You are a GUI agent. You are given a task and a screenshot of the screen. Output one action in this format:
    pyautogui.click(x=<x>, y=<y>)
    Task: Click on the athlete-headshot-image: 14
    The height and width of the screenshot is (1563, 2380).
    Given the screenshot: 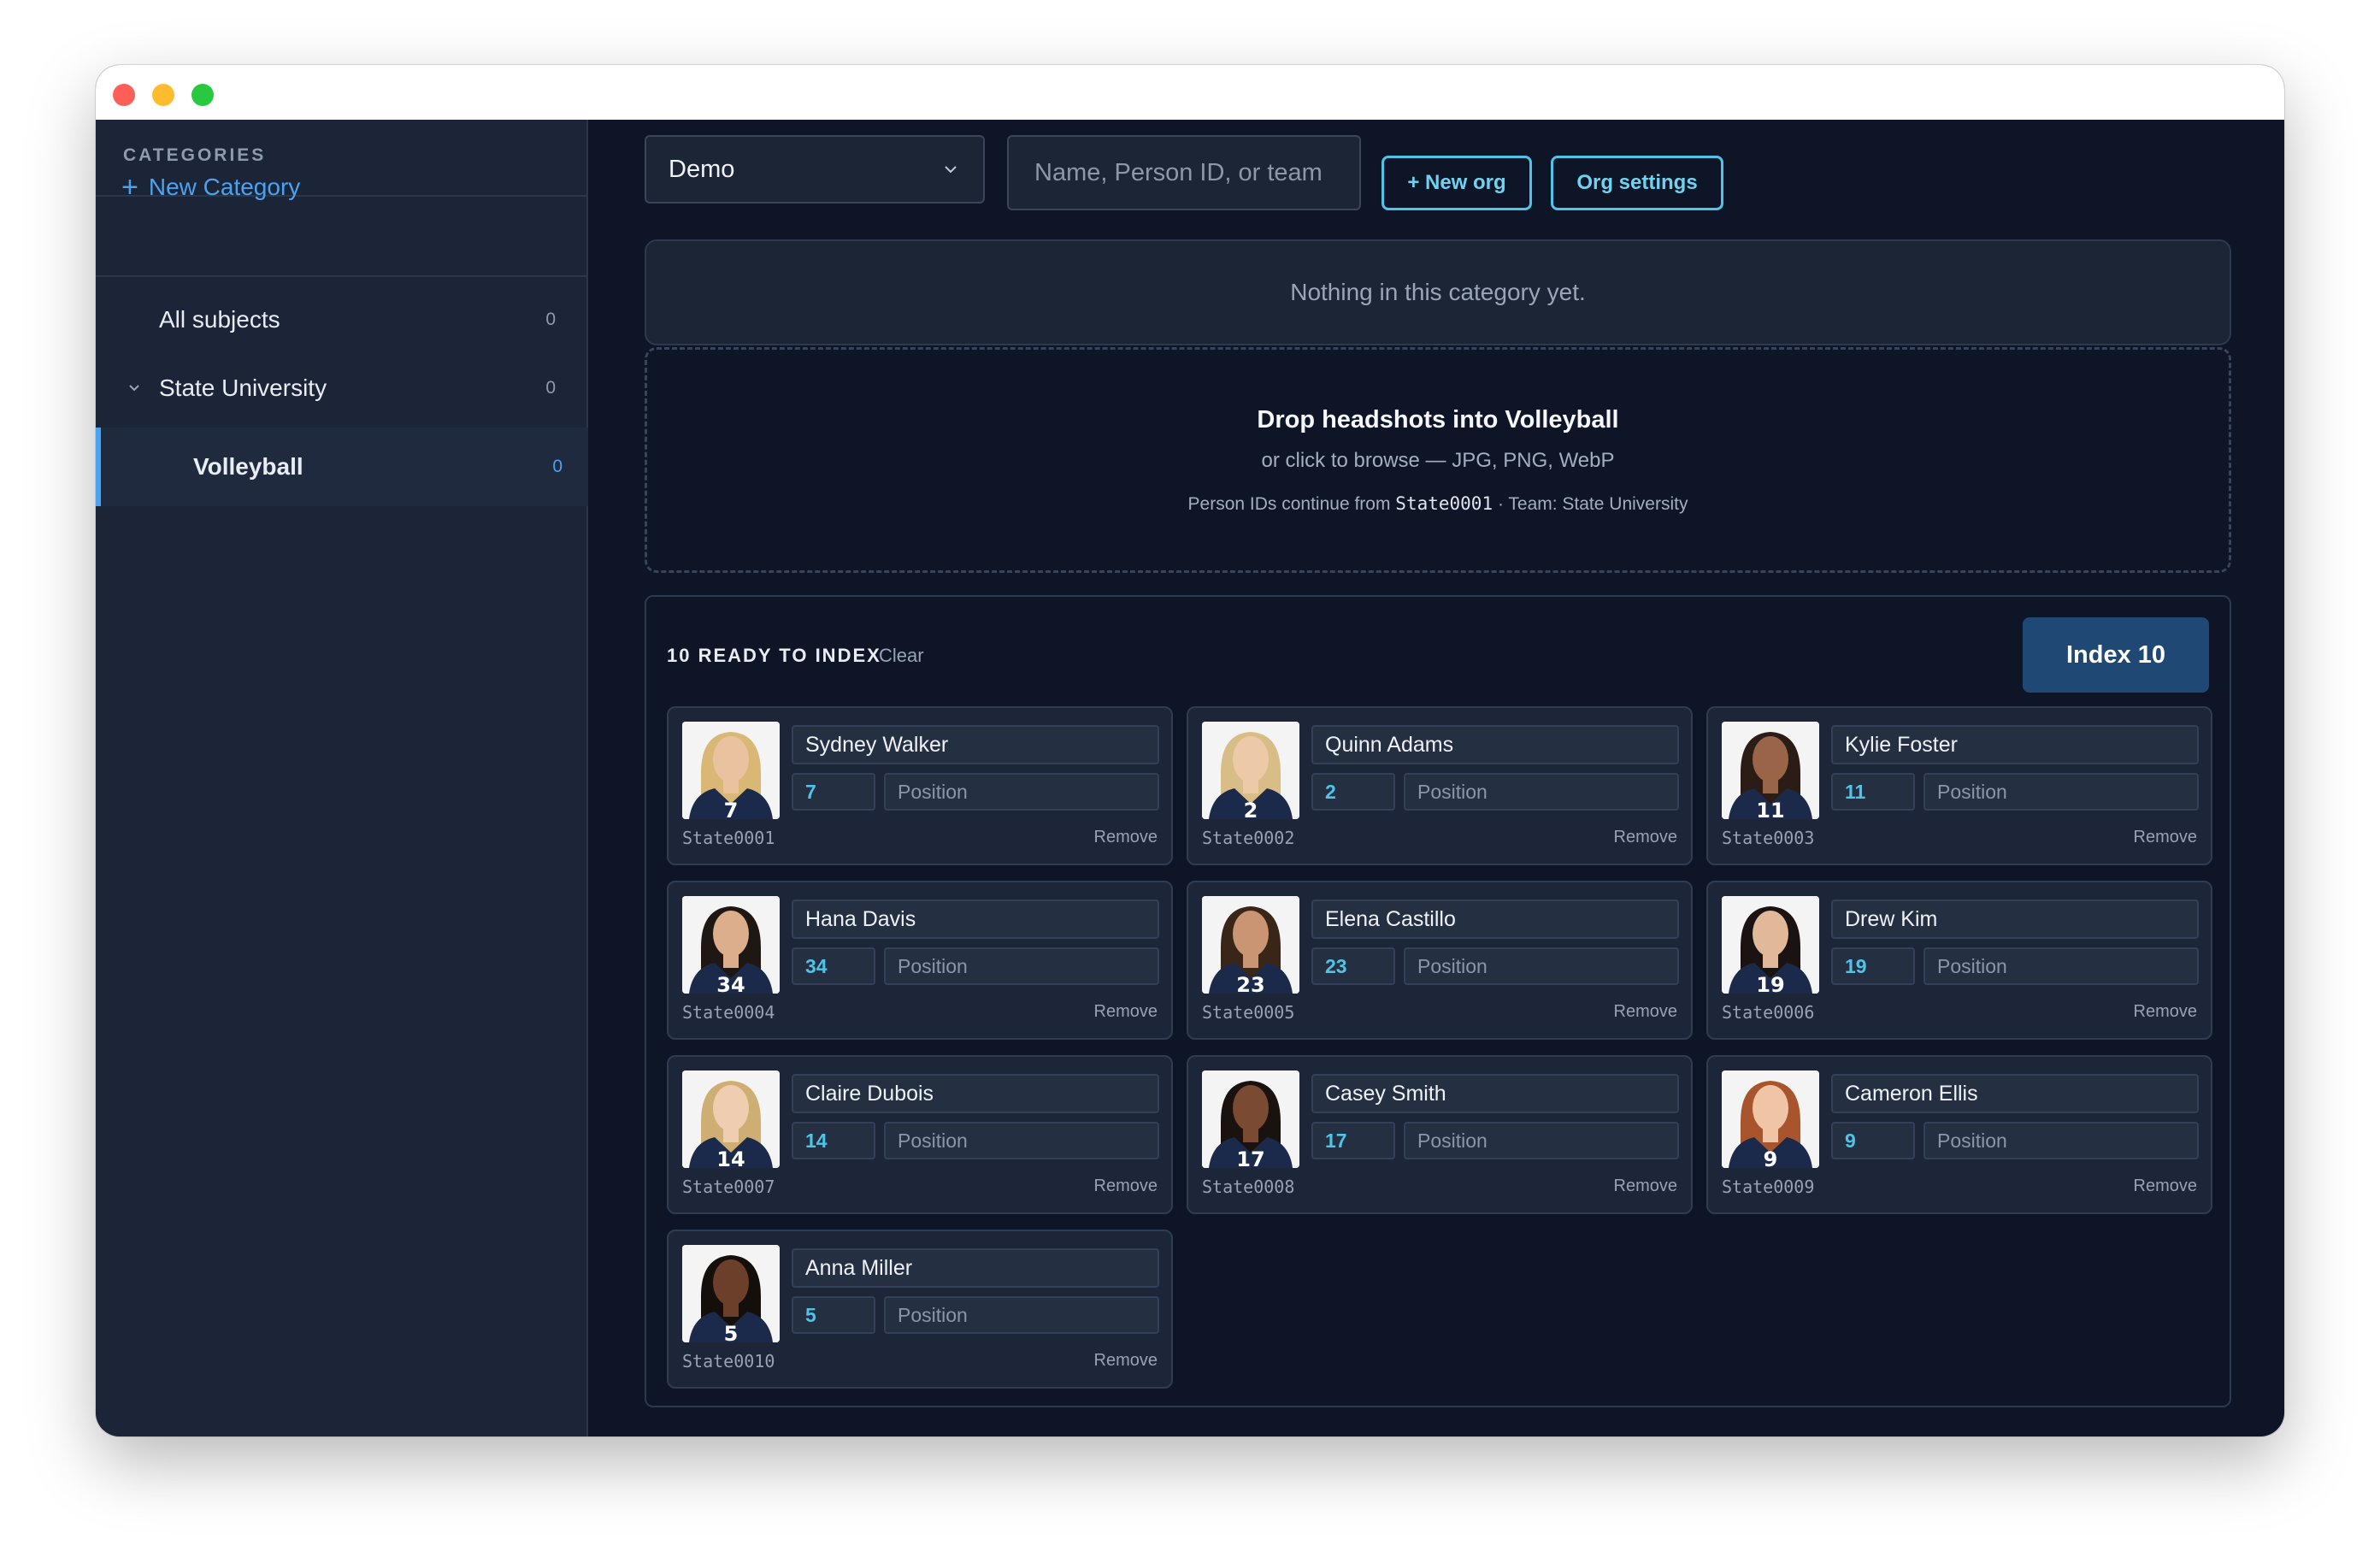 What is the action you would take?
    pyautogui.click(x=731, y=1119)
    